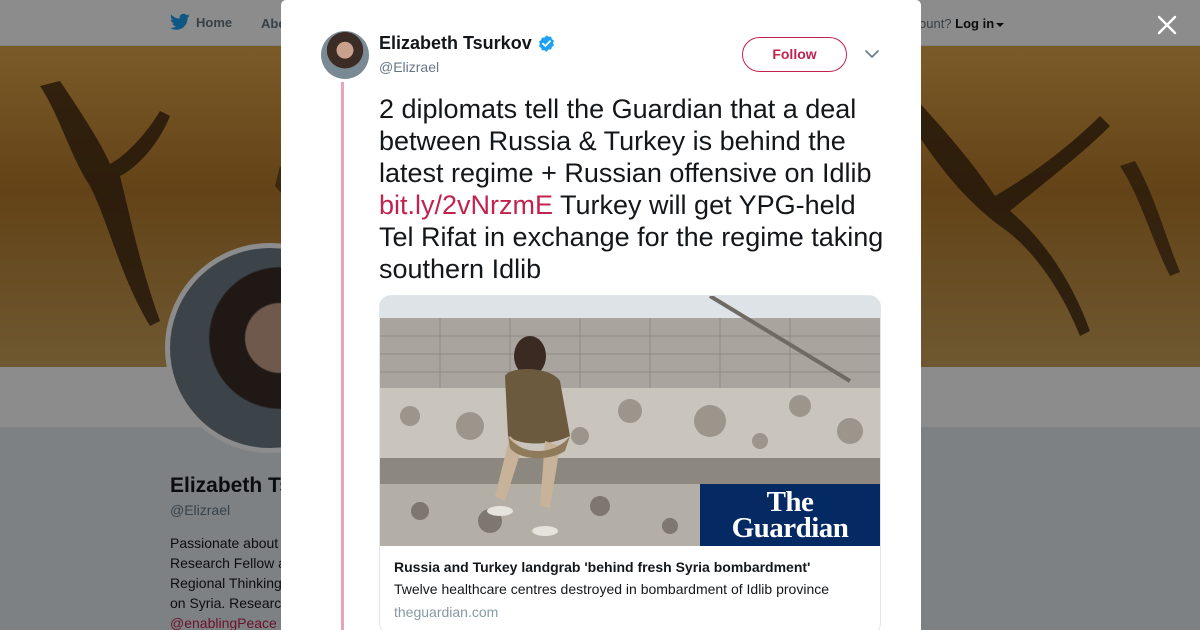 This screenshot has height=630, width=1200. What do you see at coordinates (345, 55) in the screenshot?
I see `author-avatar` at bounding box center [345, 55].